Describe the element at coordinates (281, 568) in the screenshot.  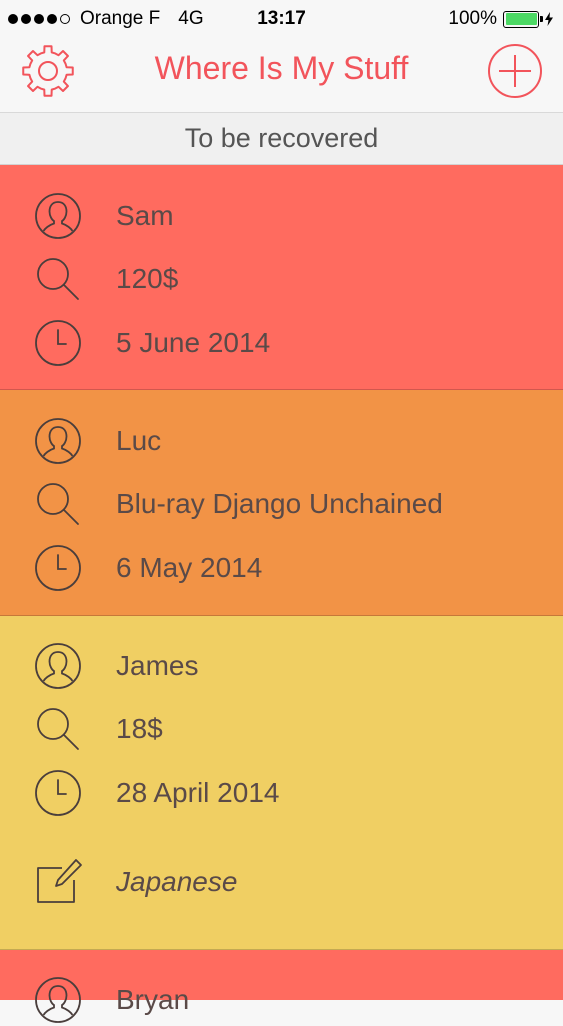
I see `date-row: 6 May 2014` at that location.